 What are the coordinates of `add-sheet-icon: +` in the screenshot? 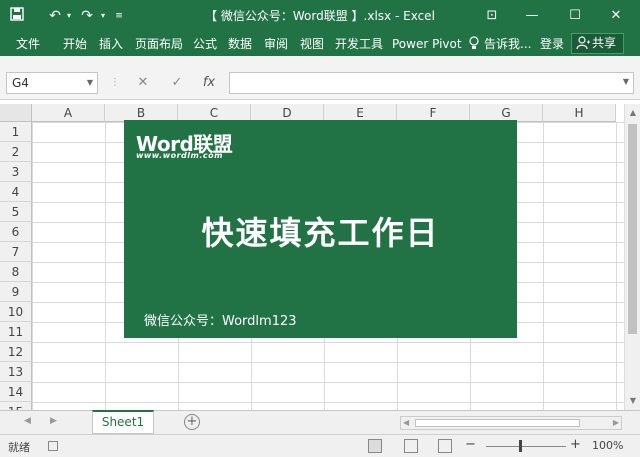 It's located at (192, 422).